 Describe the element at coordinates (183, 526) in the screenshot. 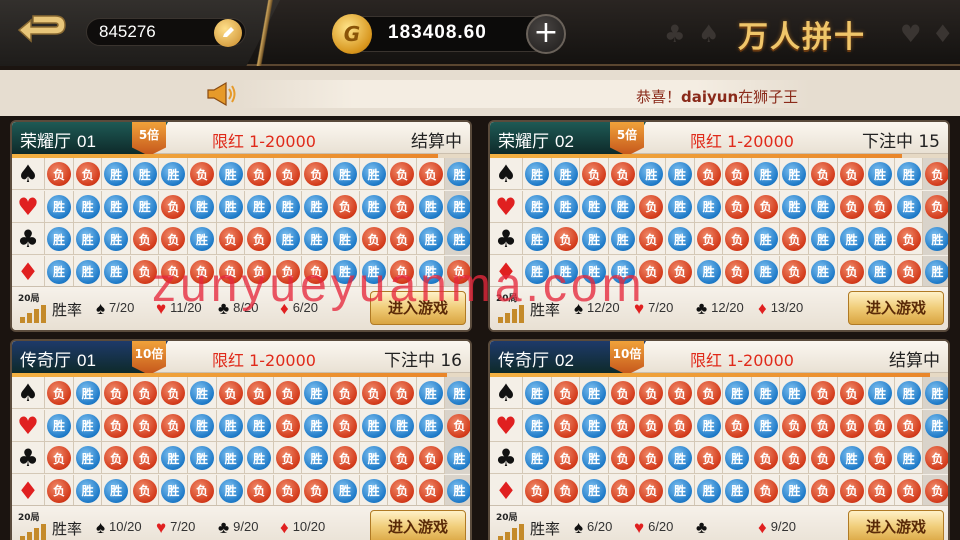

I see `winrate-heart-value: 7/20` at that location.